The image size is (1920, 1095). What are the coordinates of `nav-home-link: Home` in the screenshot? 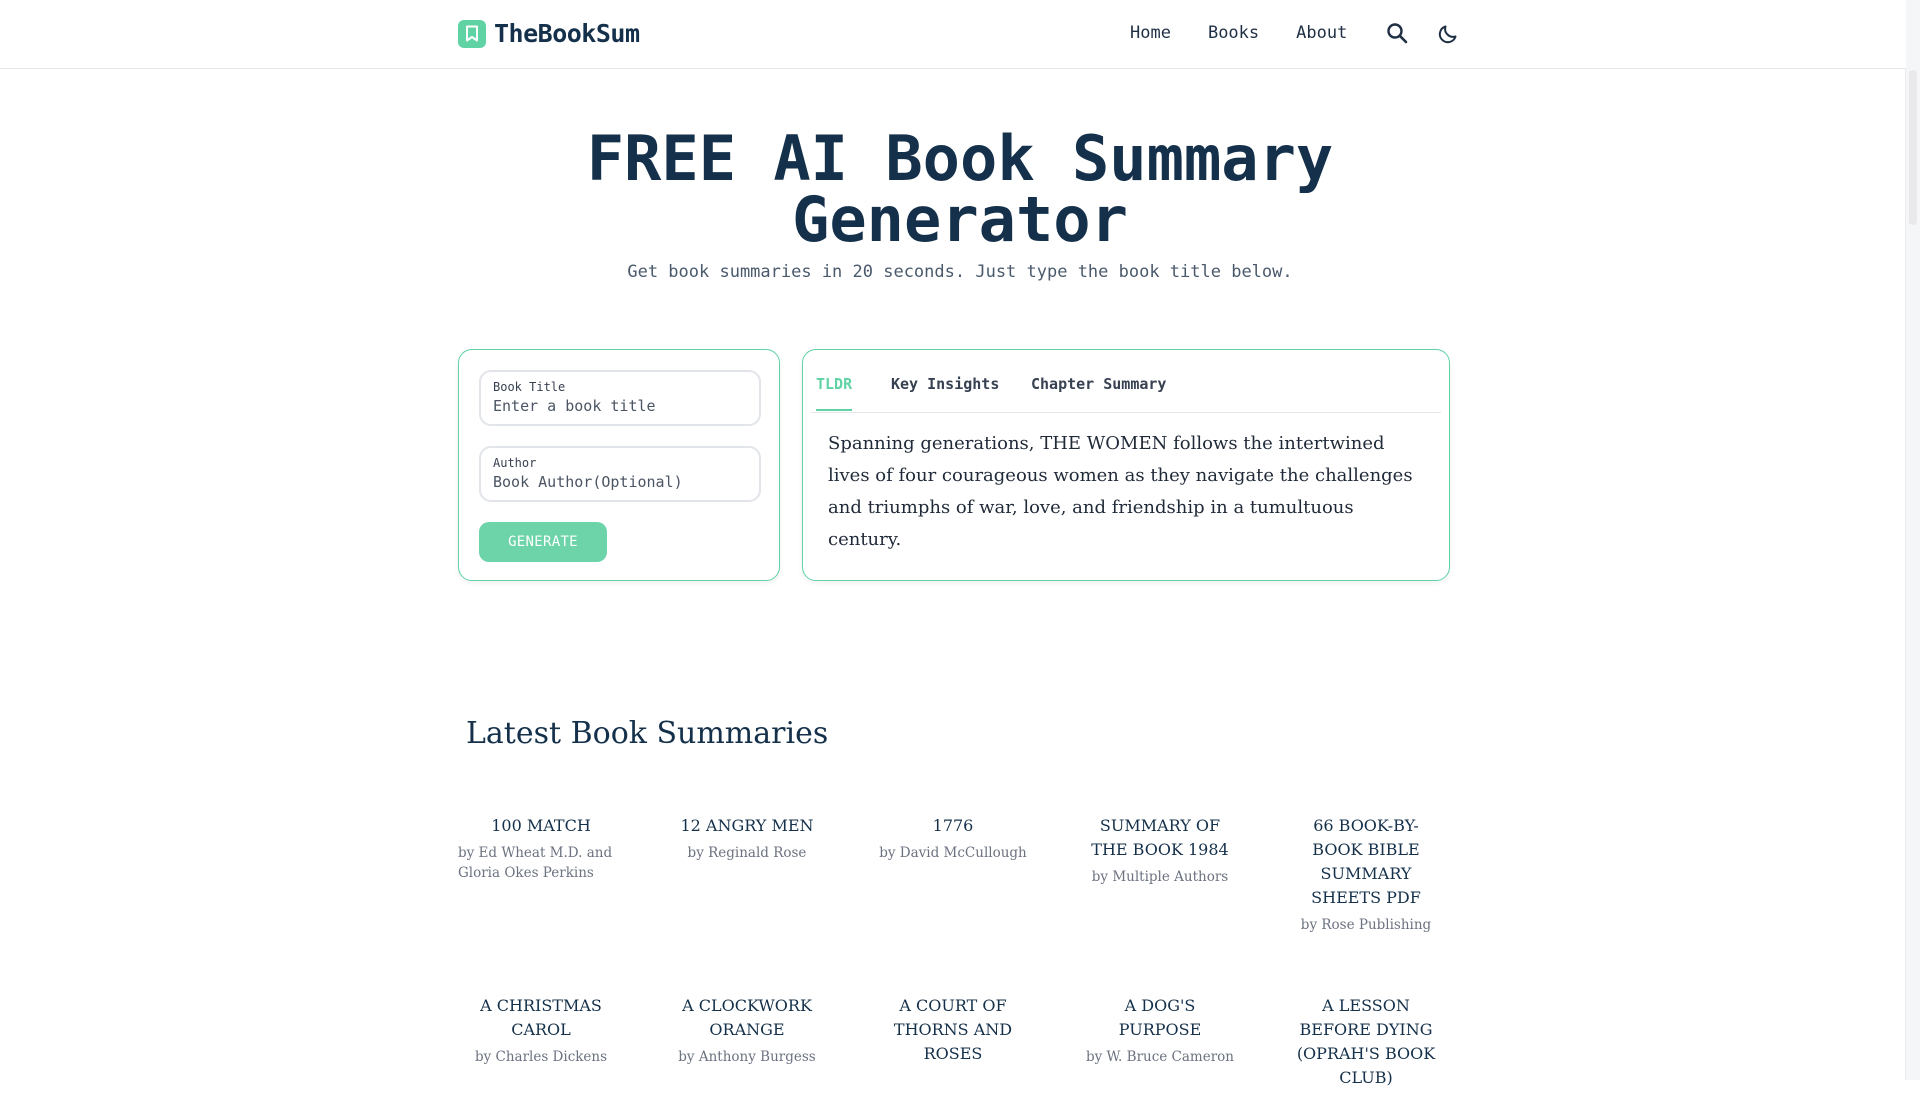 It's located at (1150, 33).